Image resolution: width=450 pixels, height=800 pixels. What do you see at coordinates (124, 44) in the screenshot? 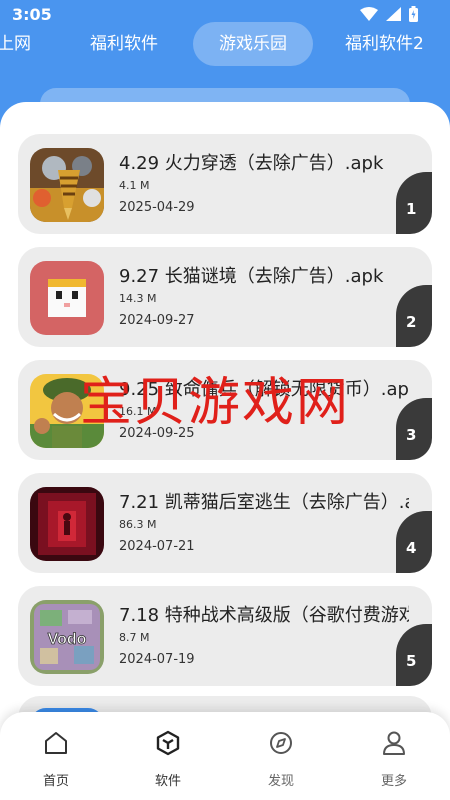
I see `tab-fuli-ruanjian: 福利软件` at bounding box center [124, 44].